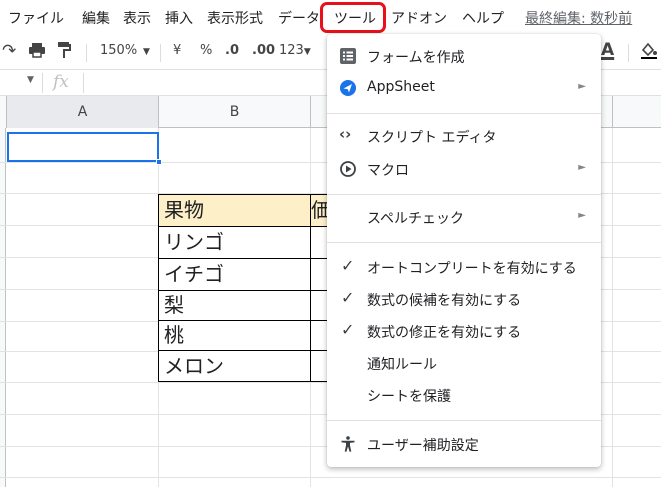 This screenshot has height=487, width=661. I want to click on menu-item-formula-suggestions: ✓ 数式の候補を有効にする, so click(464, 299).